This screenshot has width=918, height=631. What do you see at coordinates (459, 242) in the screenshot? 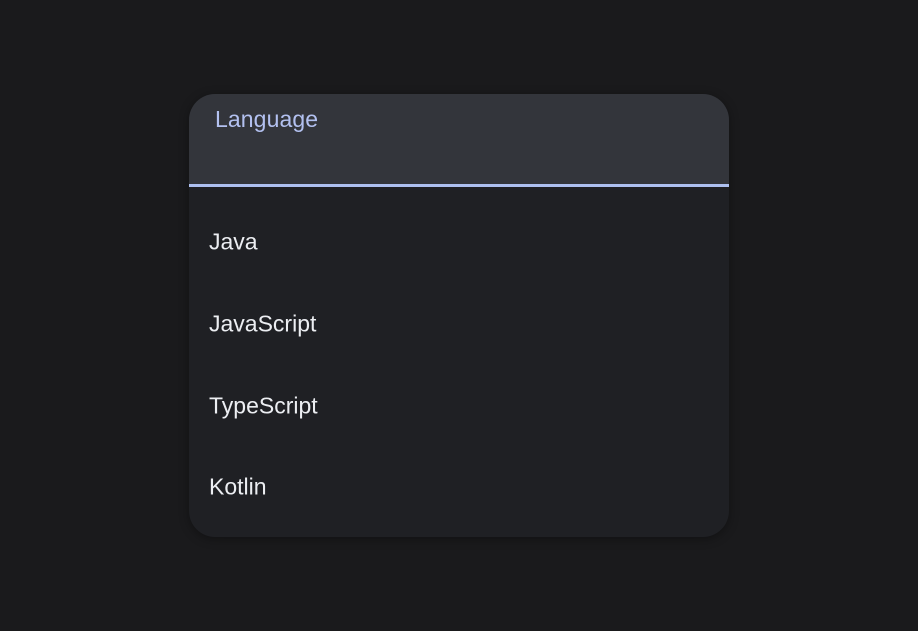
I see `option-java: Java` at bounding box center [459, 242].